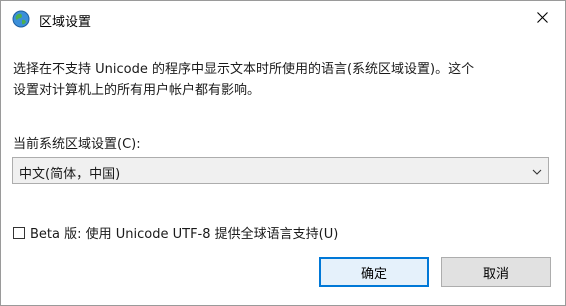  Describe the element at coordinates (280, 170) in the screenshot. I see `locale-select: 中文(简体，中国)` at that location.